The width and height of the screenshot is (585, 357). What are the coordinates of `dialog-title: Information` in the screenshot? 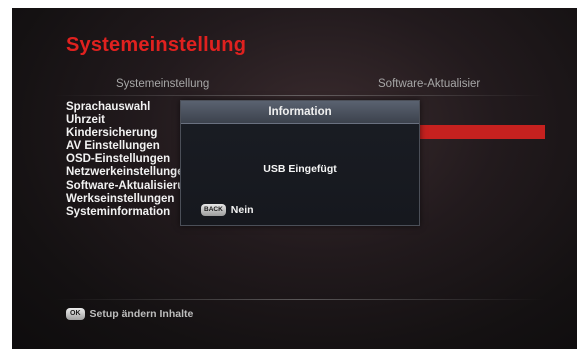 It's located at (300, 112).